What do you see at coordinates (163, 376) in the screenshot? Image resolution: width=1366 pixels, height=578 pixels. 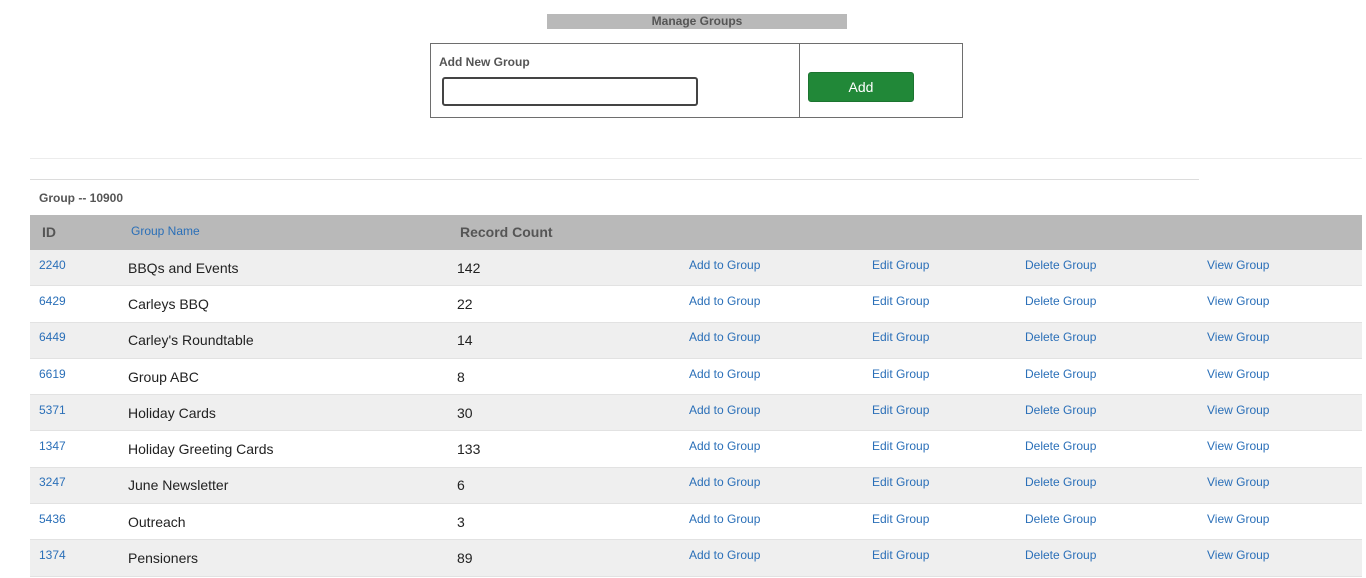 I see `group-name: Group ABC` at bounding box center [163, 376].